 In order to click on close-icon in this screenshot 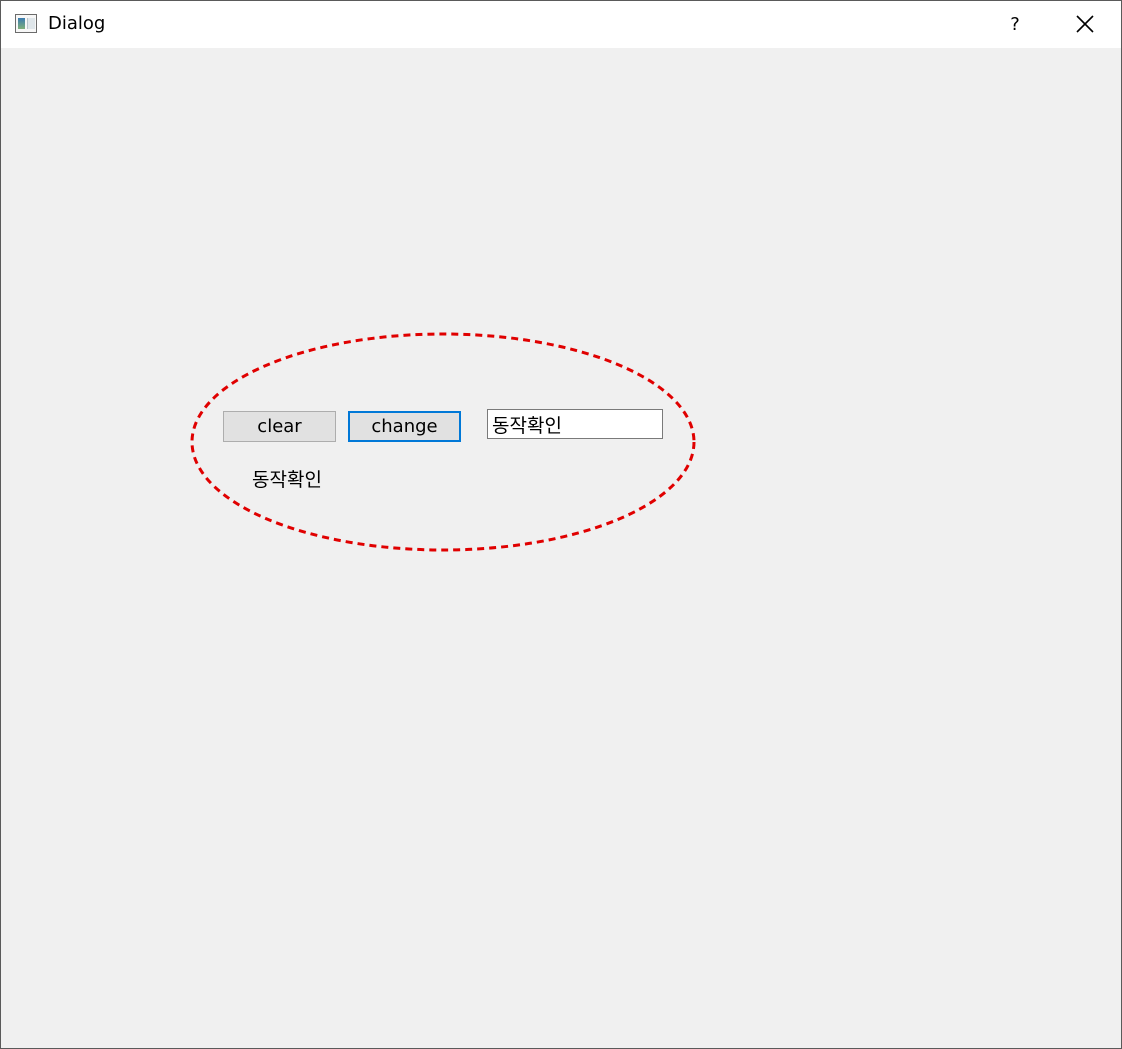, I will do `click(1085, 24)`.